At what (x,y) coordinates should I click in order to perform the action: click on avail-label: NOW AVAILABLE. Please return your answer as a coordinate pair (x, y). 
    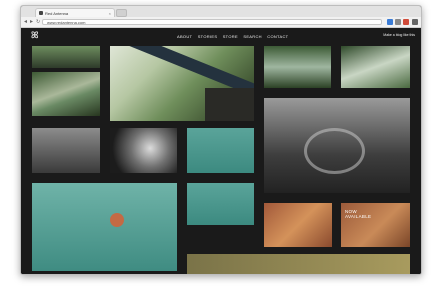
    Looking at the image, I should click on (358, 214).